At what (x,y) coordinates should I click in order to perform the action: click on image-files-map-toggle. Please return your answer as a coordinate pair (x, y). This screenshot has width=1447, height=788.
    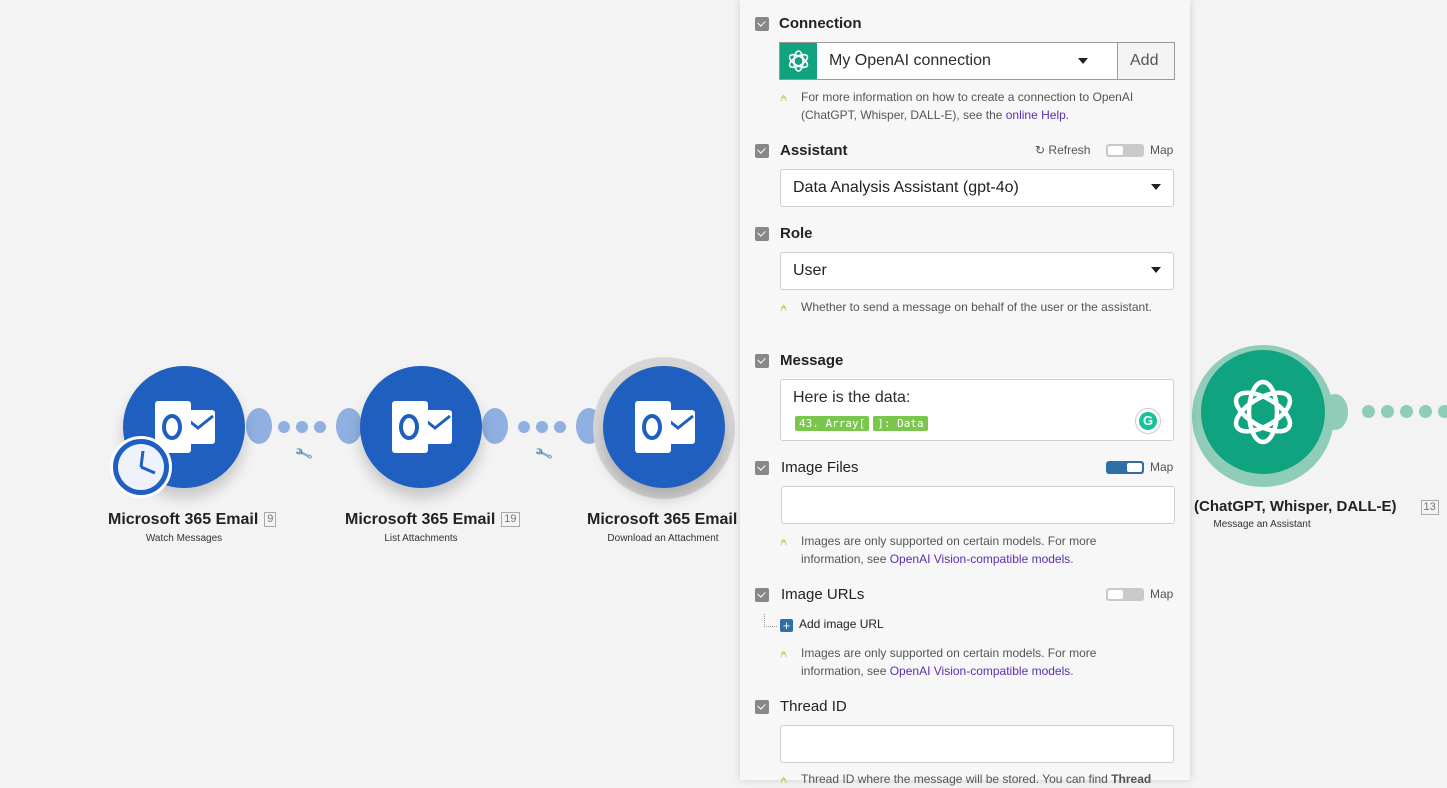
    Looking at the image, I should click on (1125, 467).